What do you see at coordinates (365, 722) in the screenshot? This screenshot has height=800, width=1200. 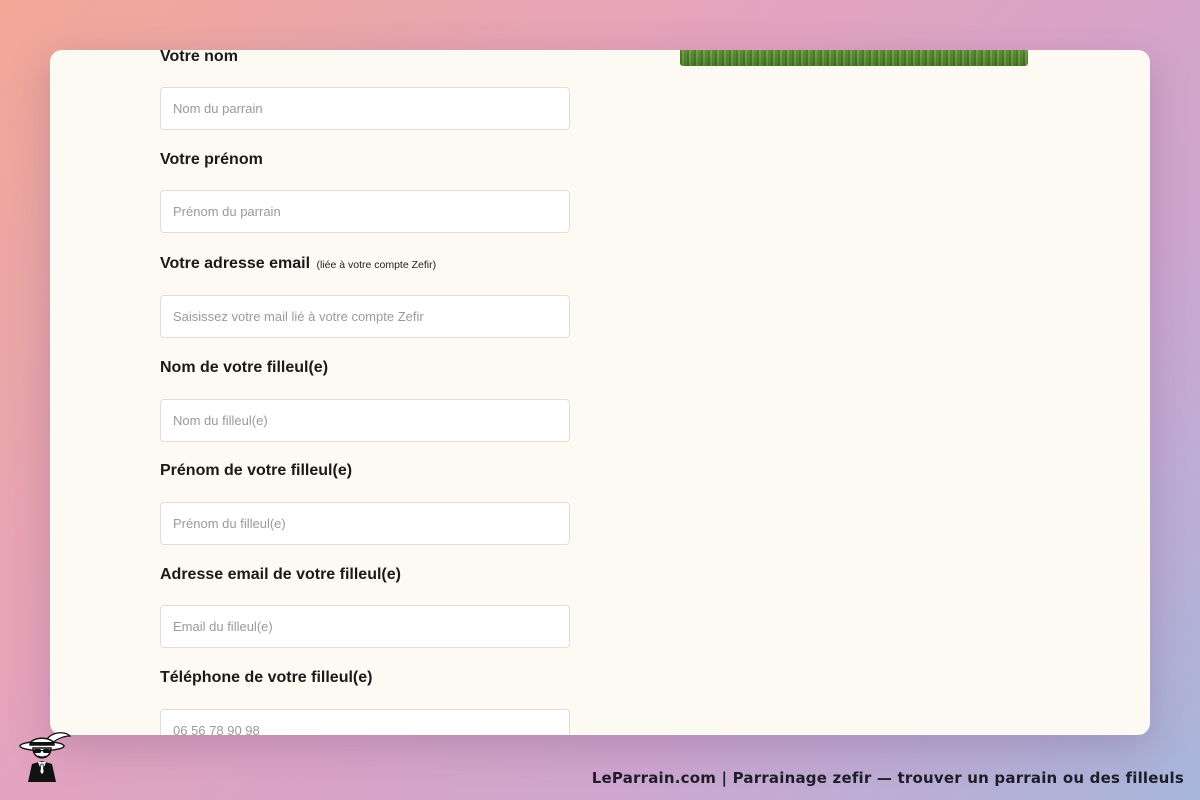 I see `referee-phone-input` at bounding box center [365, 722].